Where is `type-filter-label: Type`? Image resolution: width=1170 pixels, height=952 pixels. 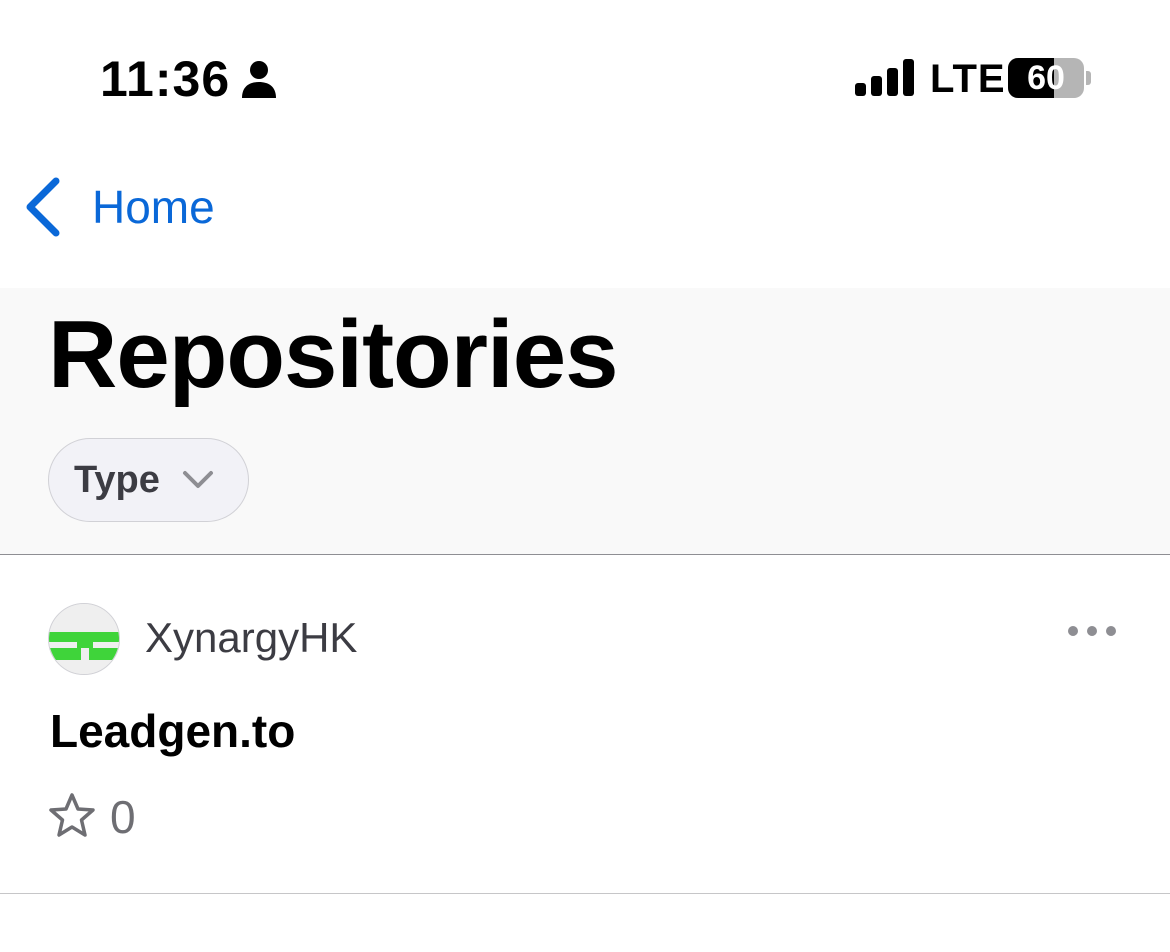 type-filter-label: Type is located at coordinates (117, 479).